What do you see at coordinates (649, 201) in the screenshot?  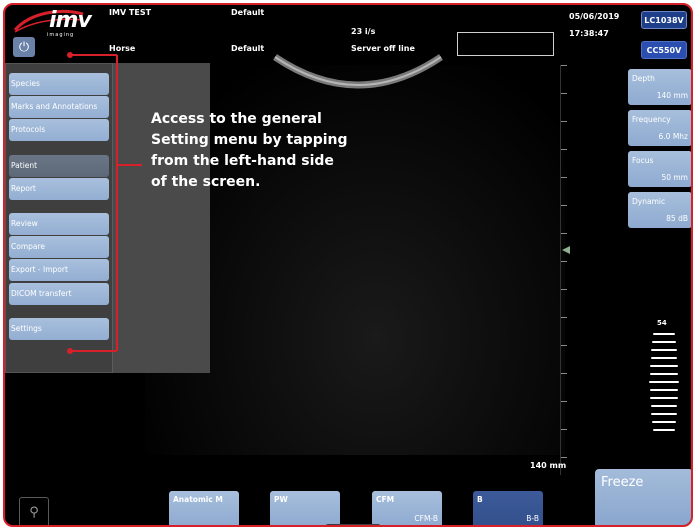 I see `param-label: Dynamic` at bounding box center [649, 201].